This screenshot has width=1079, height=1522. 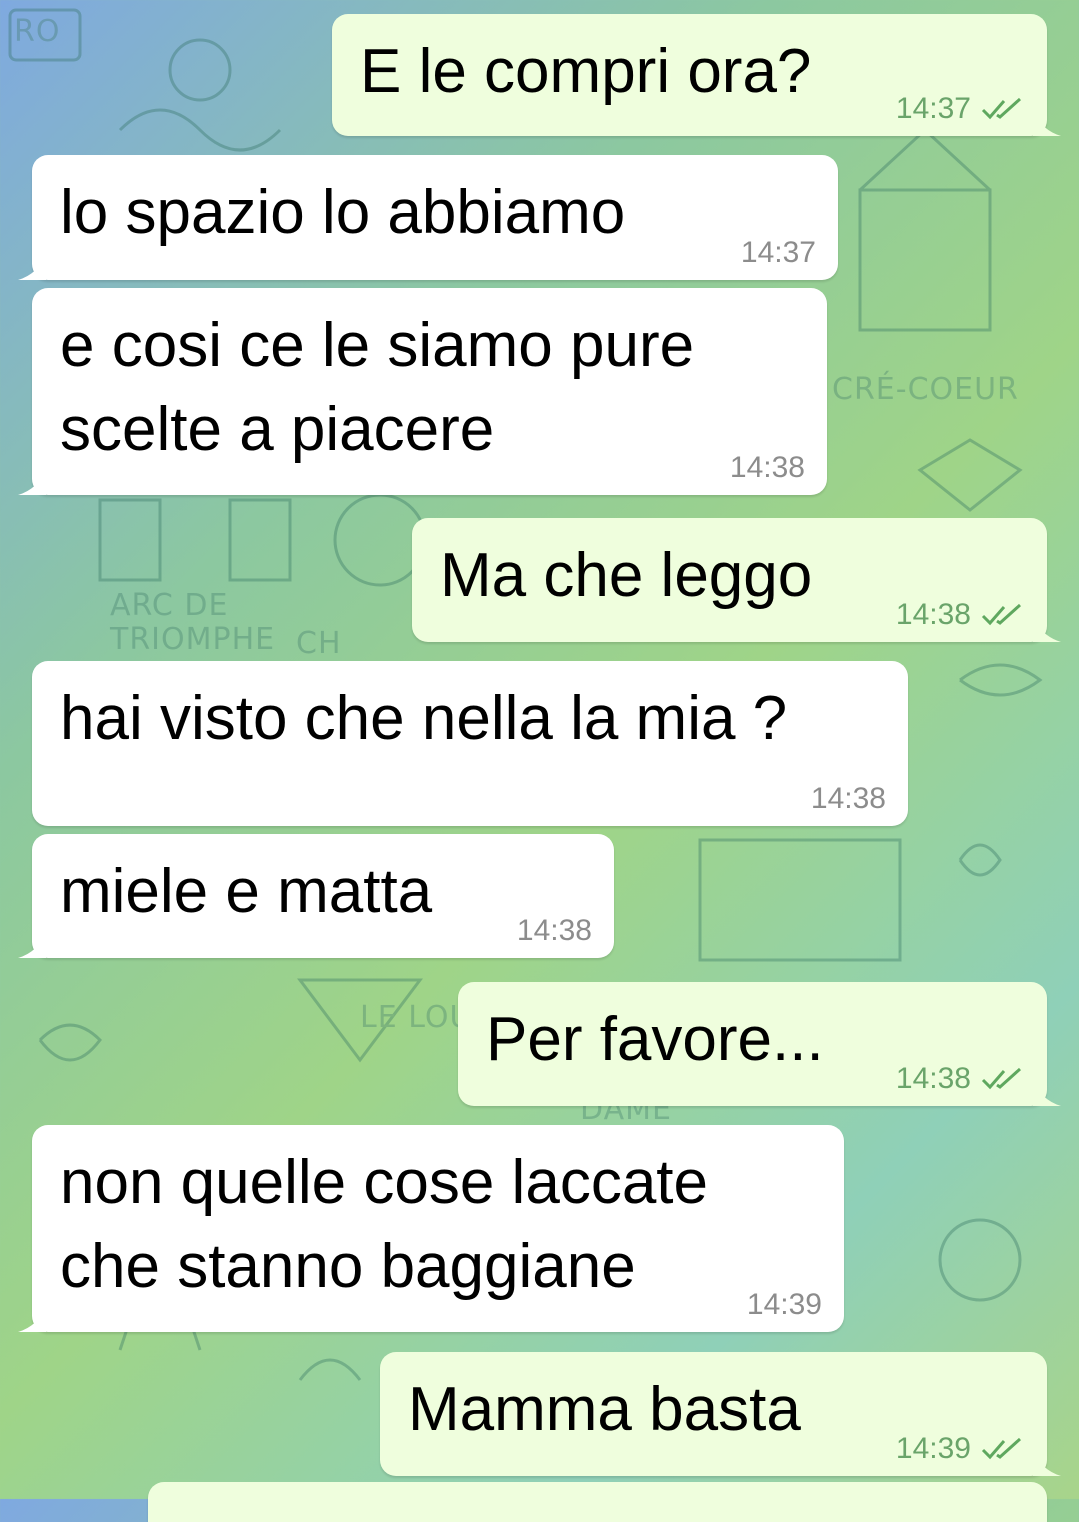 I want to click on message-bubble-outgoing: E le compri ora? 14:37, so click(x=696, y=75).